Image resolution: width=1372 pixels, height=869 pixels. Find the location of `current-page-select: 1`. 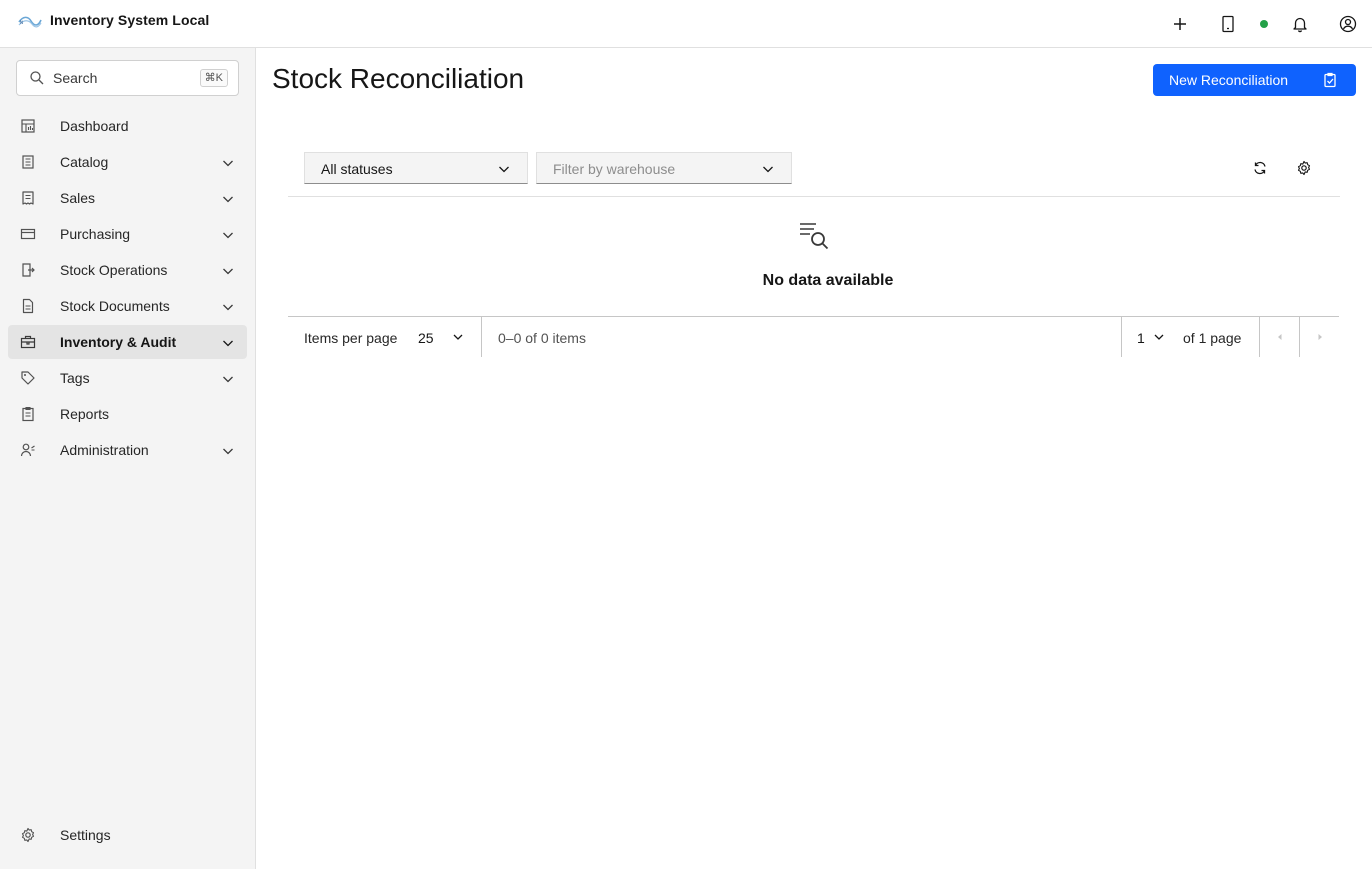

current-page-select: 1 is located at coordinates (1141, 338).